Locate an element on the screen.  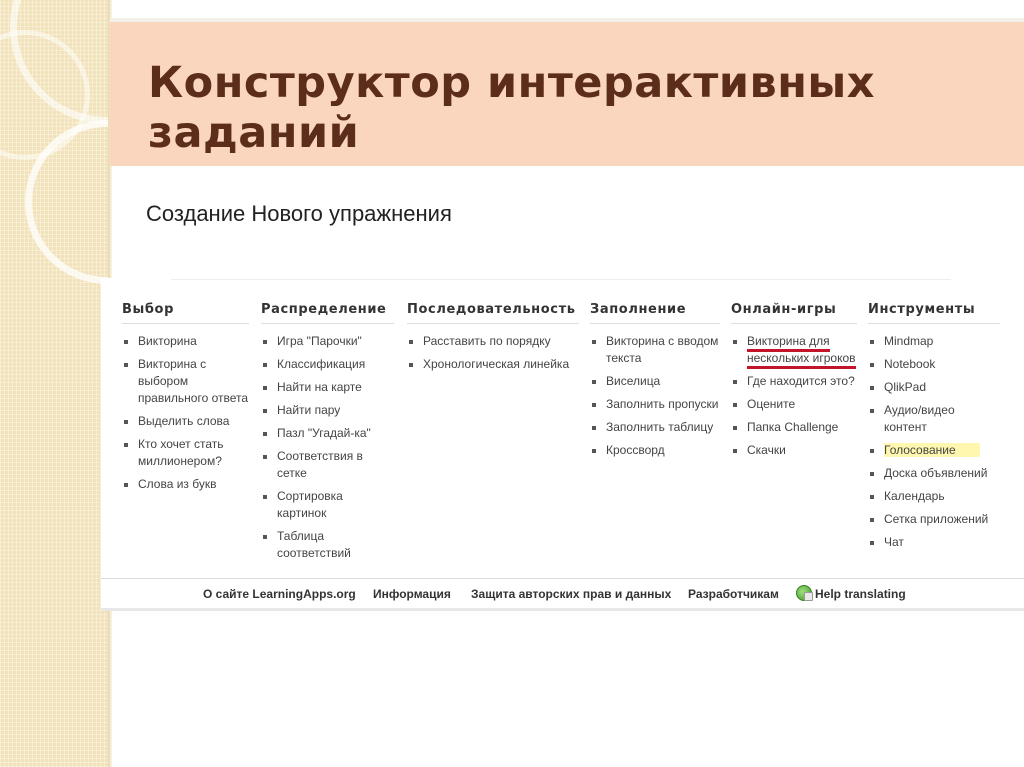
category-item: Хронологическая линейка is located at coordinates (493, 364).